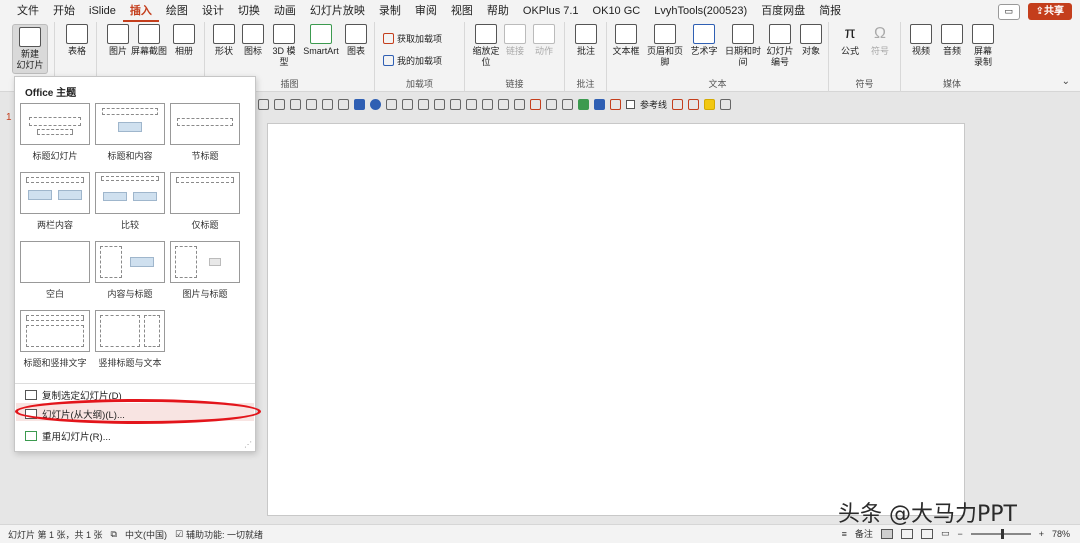 This screenshot has height=543, width=1080. Describe the element at coordinates (1041, 534) in the screenshot. I see `zoom-in-icon: +` at that location.